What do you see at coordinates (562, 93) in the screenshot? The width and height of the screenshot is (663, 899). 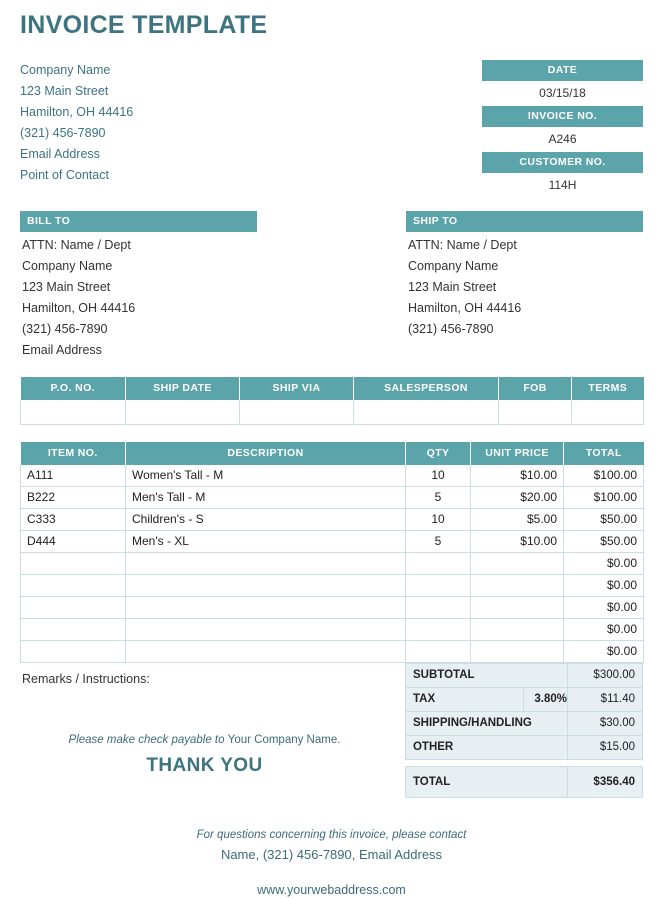 I see `date-value: 03/15/18` at bounding box center [562, 93].